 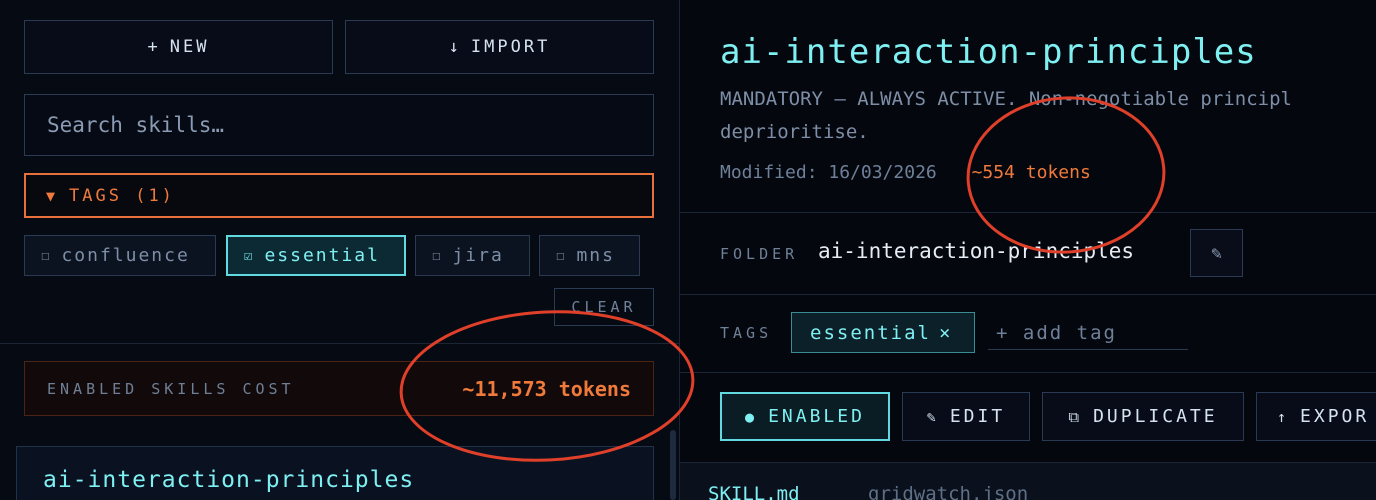 What do you see at coordinates (51, 195) in the screenshot?
I see `caret-down-icon: ▼` at bounding box center [51, 195].